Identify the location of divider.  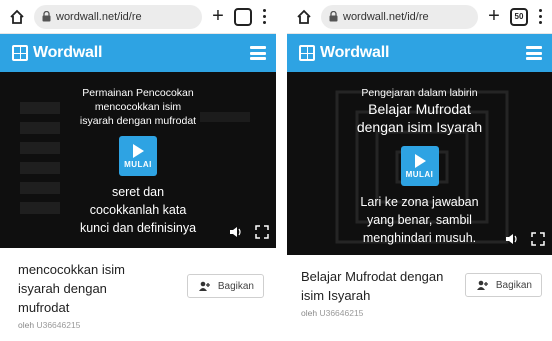
(281, 170).